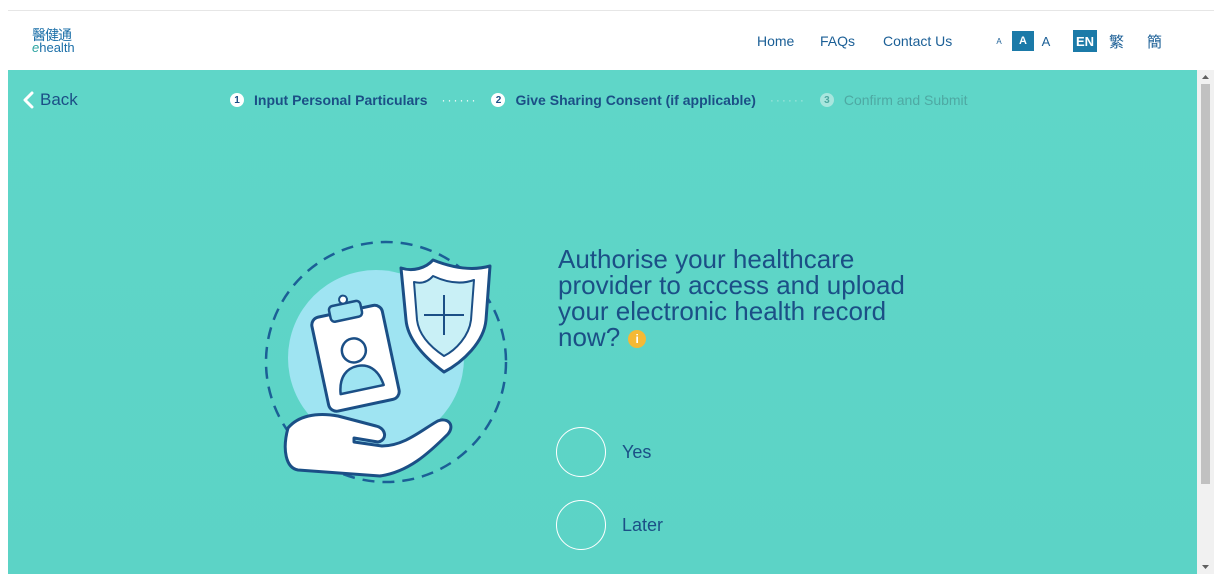 The height and width of the screenshot is (574, 1214). I want to click on nav-faqs-link: FAQs, so click(837, 41).